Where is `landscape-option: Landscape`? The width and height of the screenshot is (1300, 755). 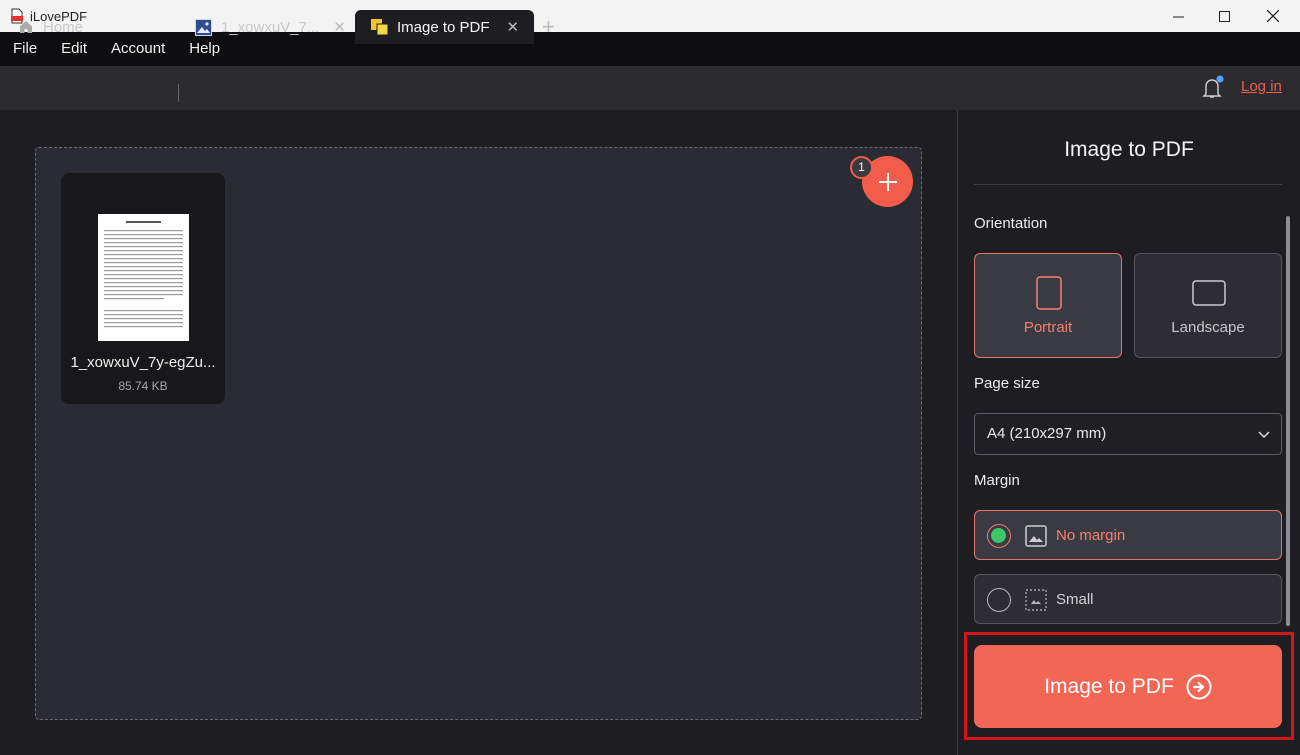 landscape-option: Landscape is located at coordinates (1208, 305).